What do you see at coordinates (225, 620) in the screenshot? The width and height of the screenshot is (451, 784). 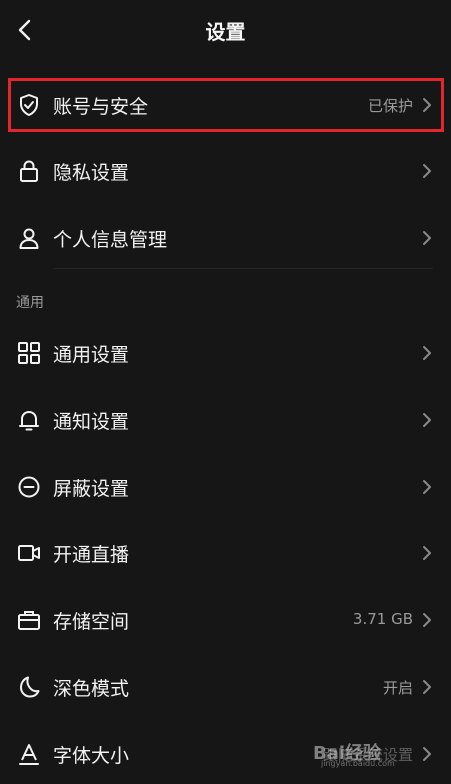 I see `settings-row-storage: 存储空间 3.71 GB` at bounding box center [225, 620].